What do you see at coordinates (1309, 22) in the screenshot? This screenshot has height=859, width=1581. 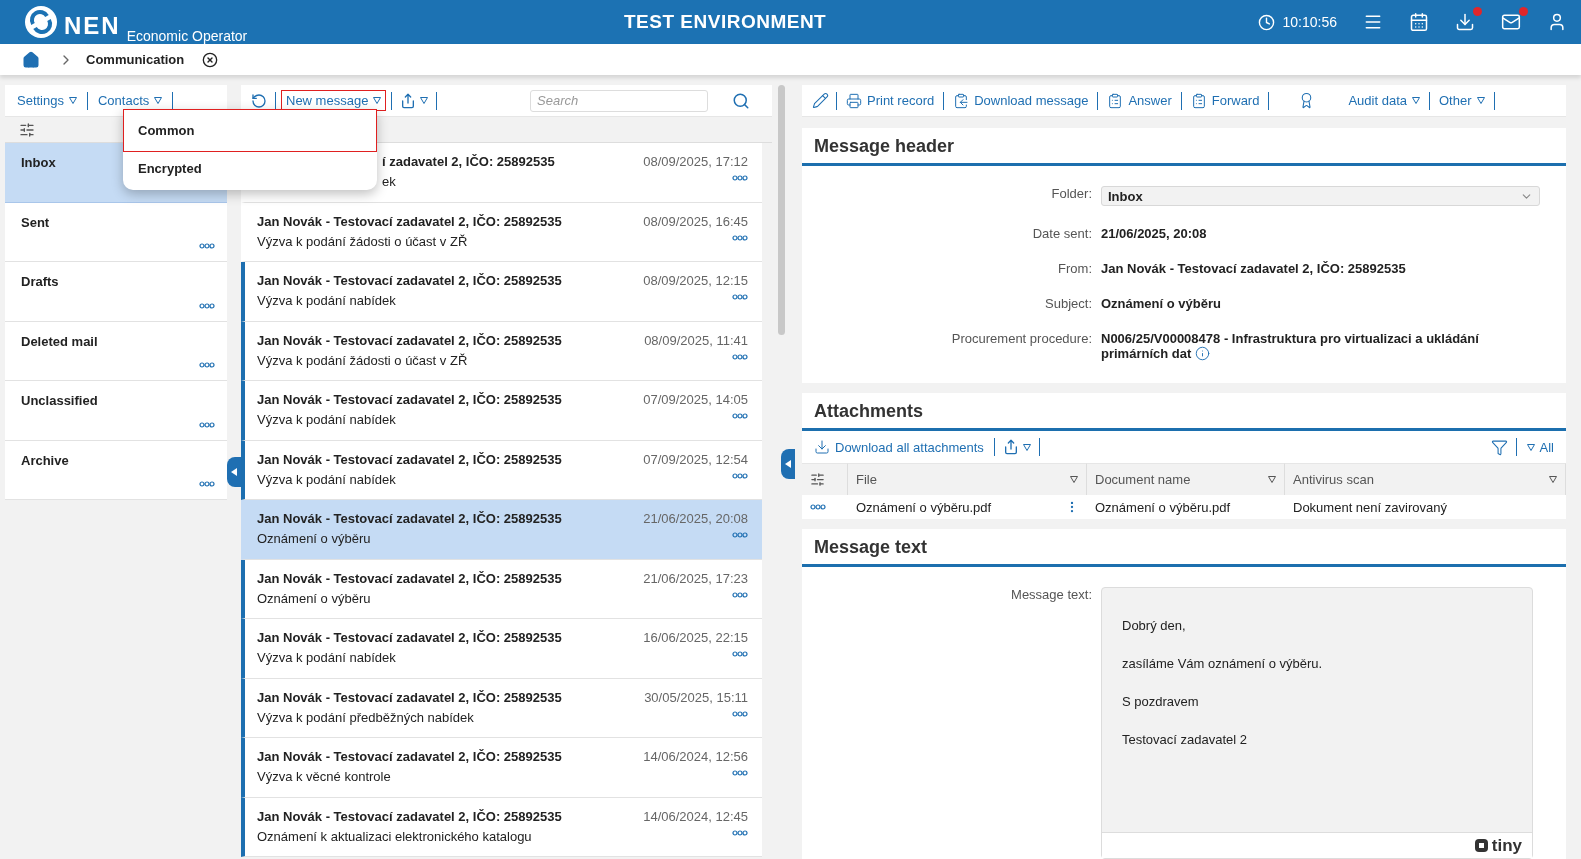 I see `clock-time: 10:10:56` at bounding box center [1309, 22].